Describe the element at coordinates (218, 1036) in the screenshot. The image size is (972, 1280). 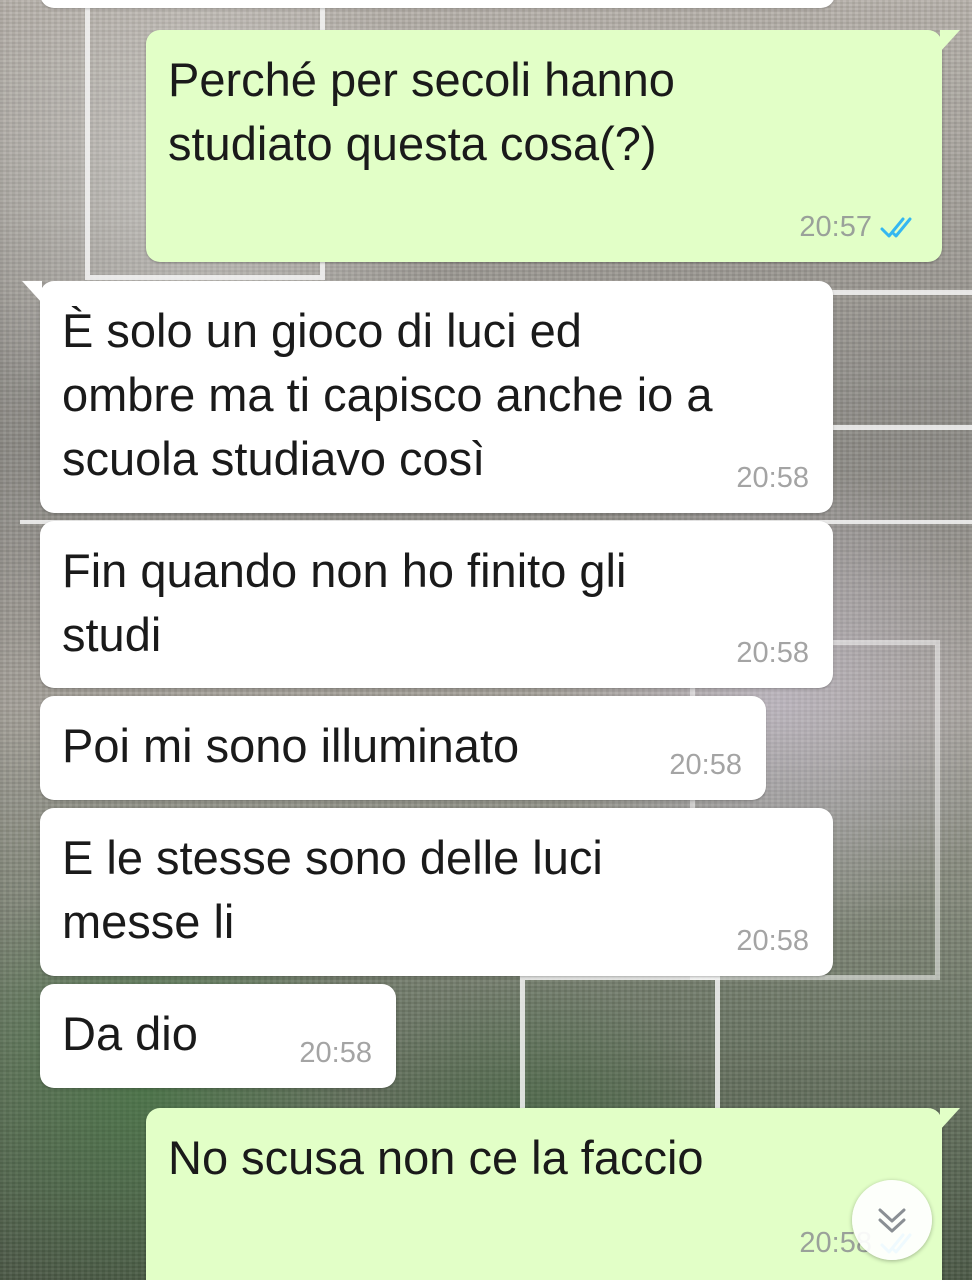
I see `incoming-message: Da dio 20:58` at that location.